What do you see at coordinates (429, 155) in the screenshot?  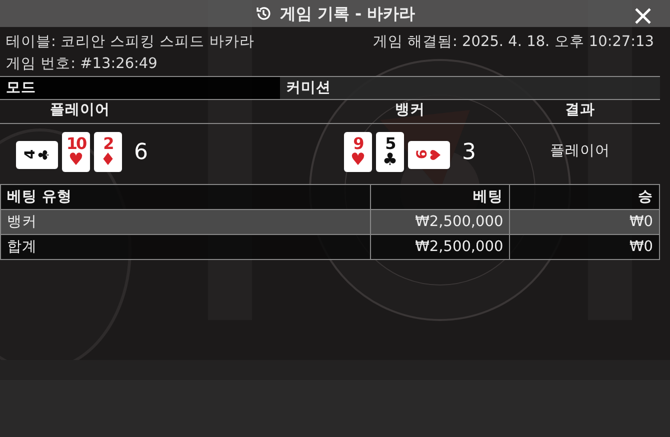 I see `playing-card: 6 ♥` at bounding box center [429, 155].